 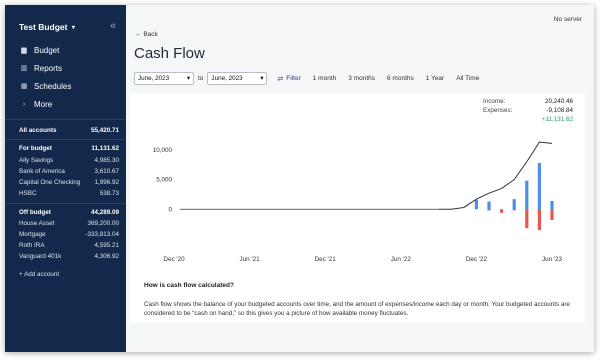 What do you see at coordinates (189, 285) in the screenshot?
I see `help-question: How is cash flow calculated?` at bounding box center [189, 285].